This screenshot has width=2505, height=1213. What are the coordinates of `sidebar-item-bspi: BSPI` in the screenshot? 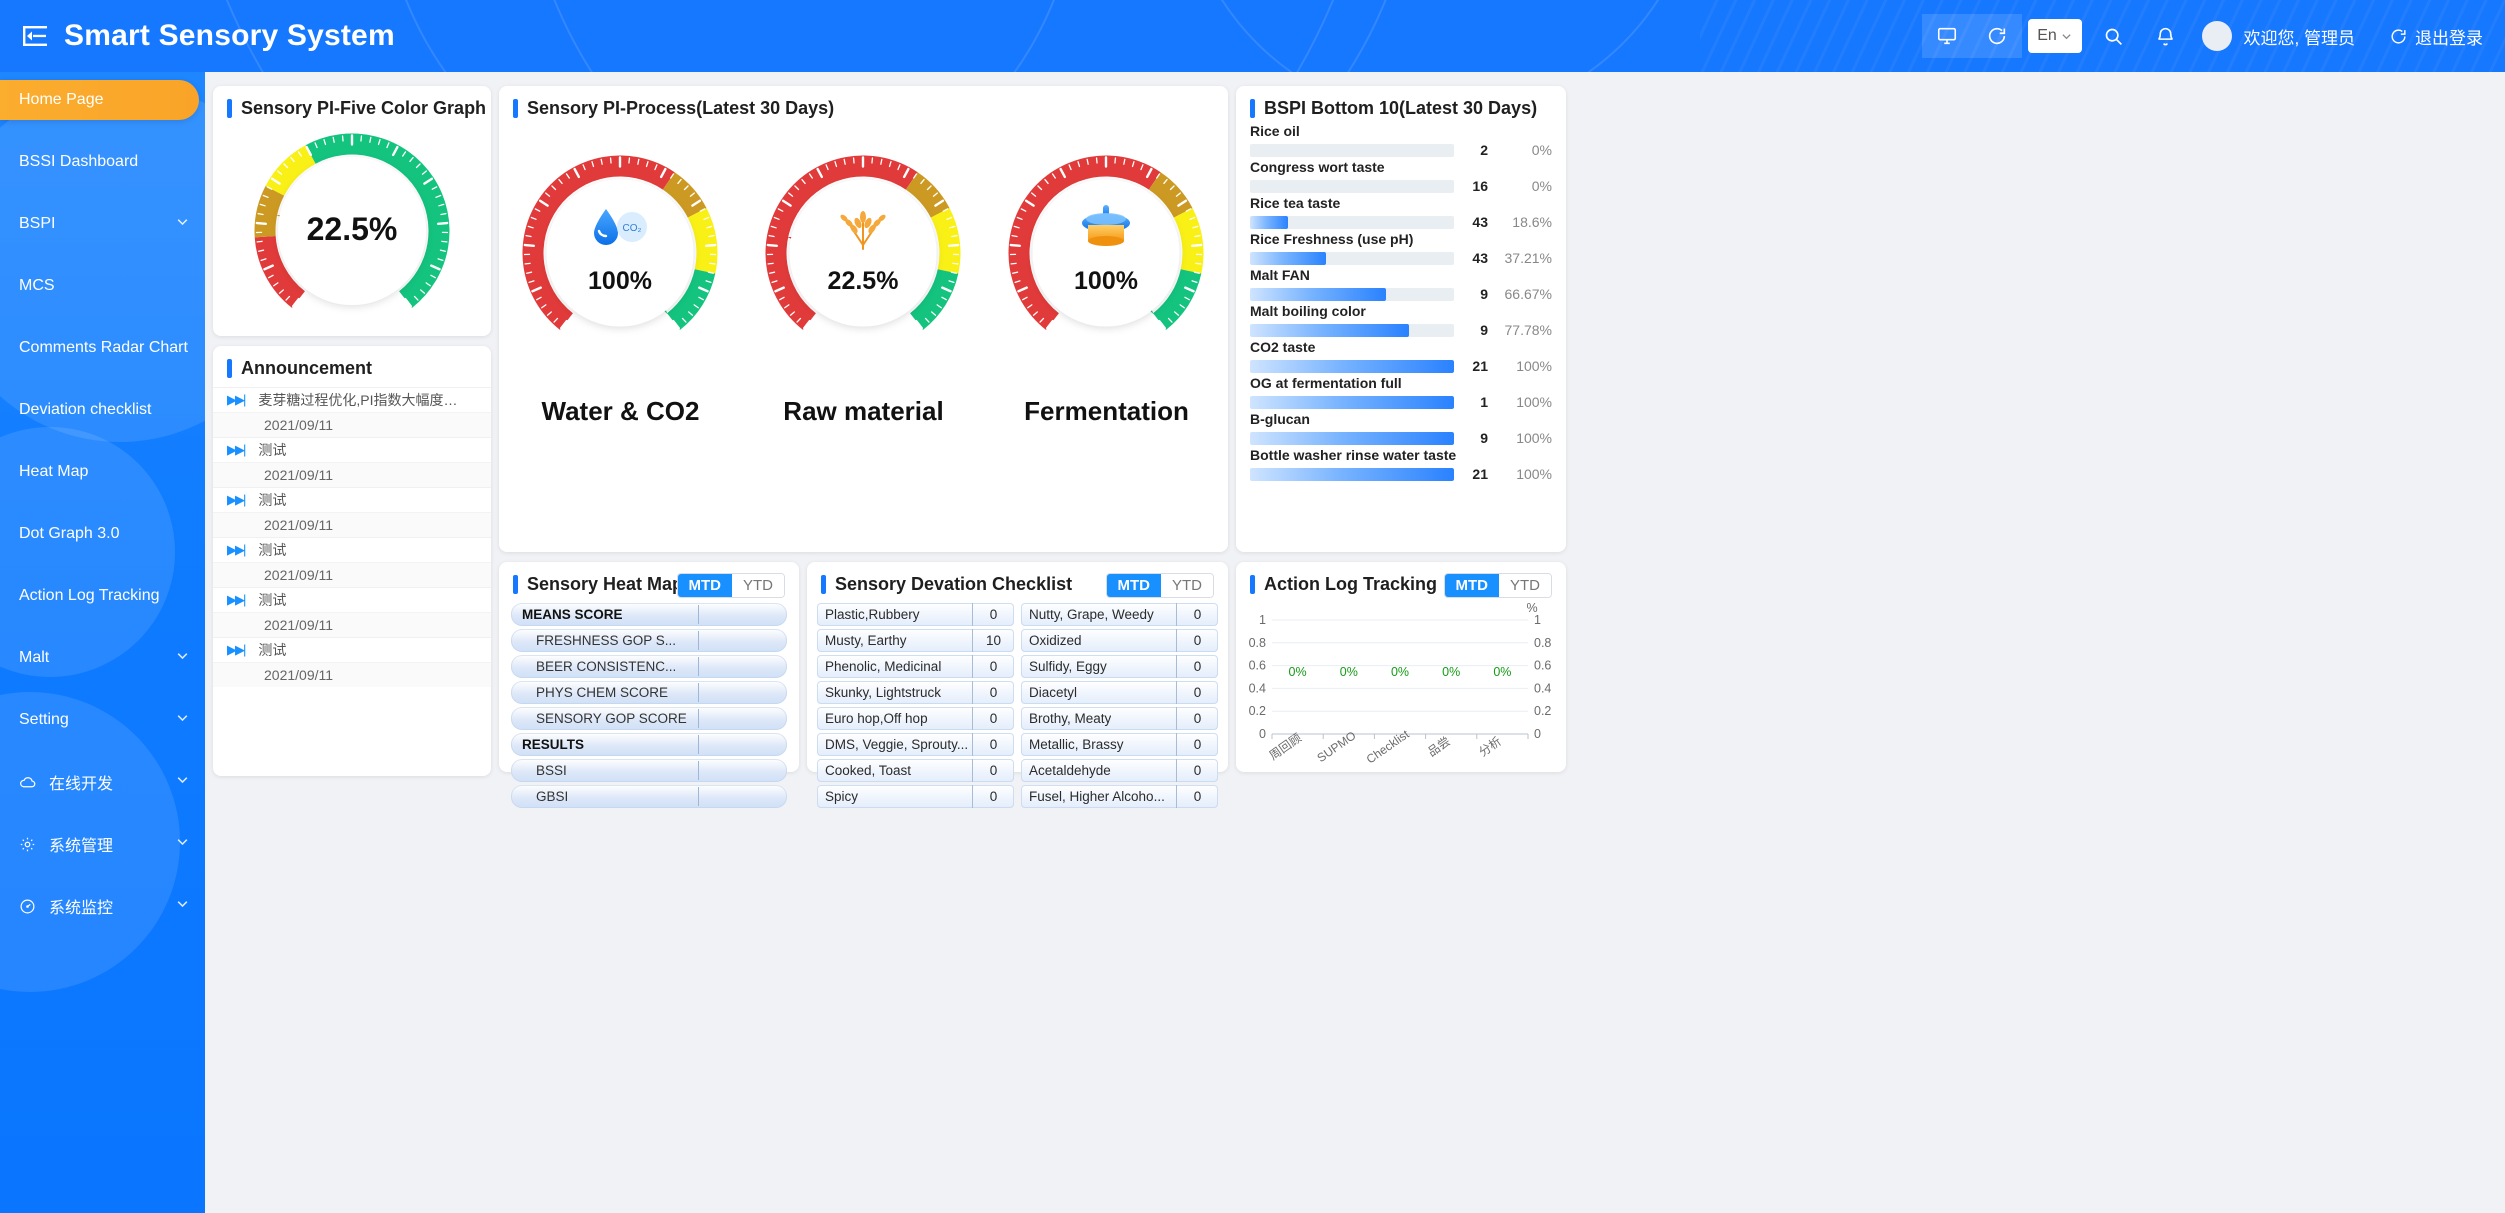 It's located at (102, 224).